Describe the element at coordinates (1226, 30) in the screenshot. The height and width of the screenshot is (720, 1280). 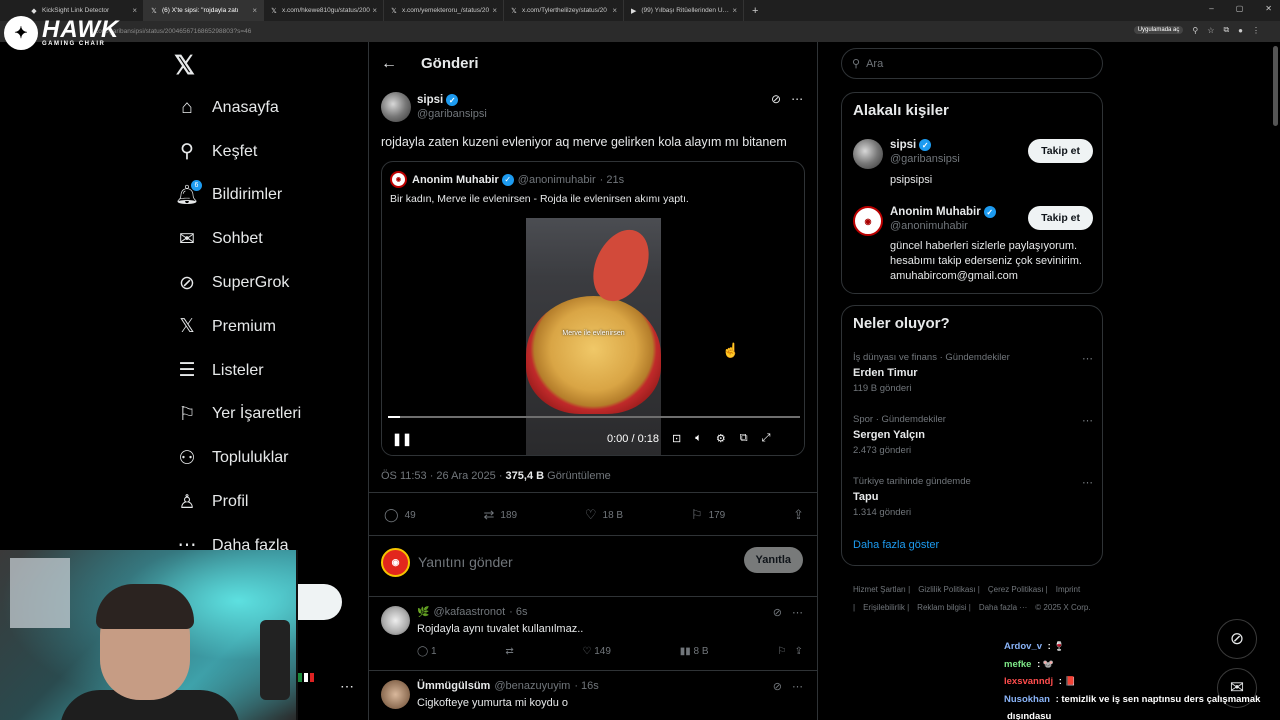
I see `extensions-icon: ⧉` at that location.